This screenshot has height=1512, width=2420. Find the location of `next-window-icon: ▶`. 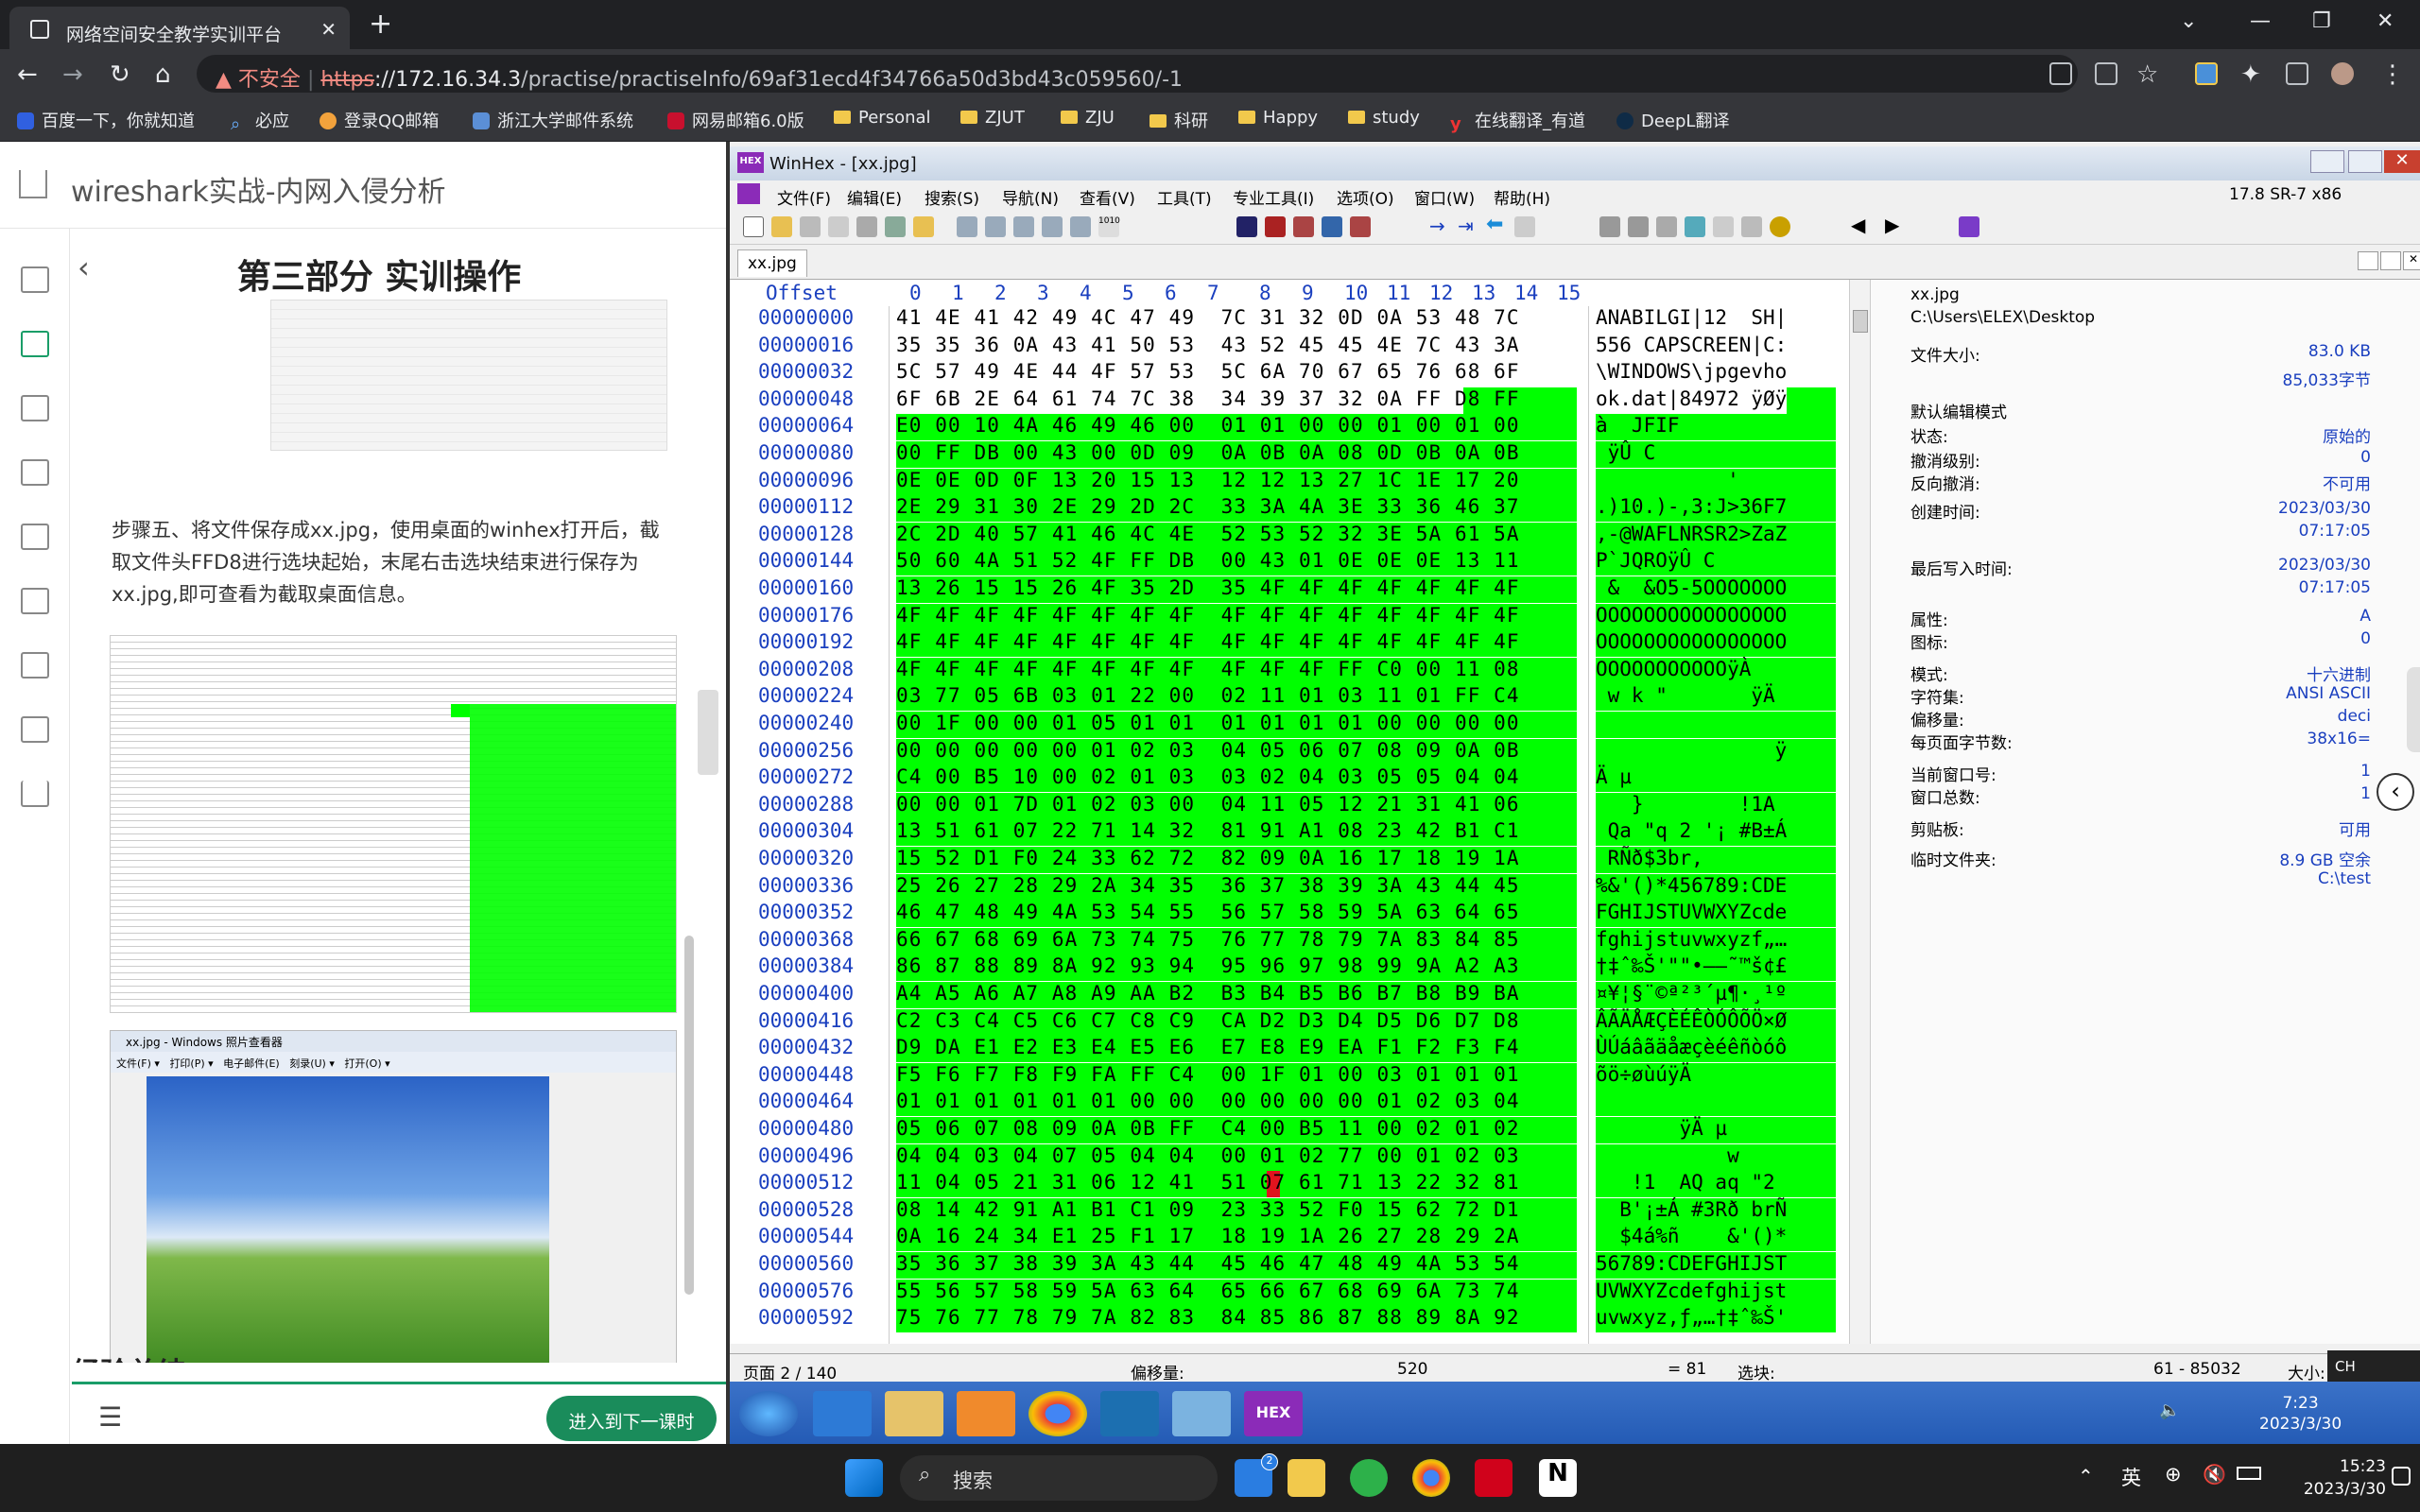

next-window-icon: ▶ is located at coordinates (1895, 225).